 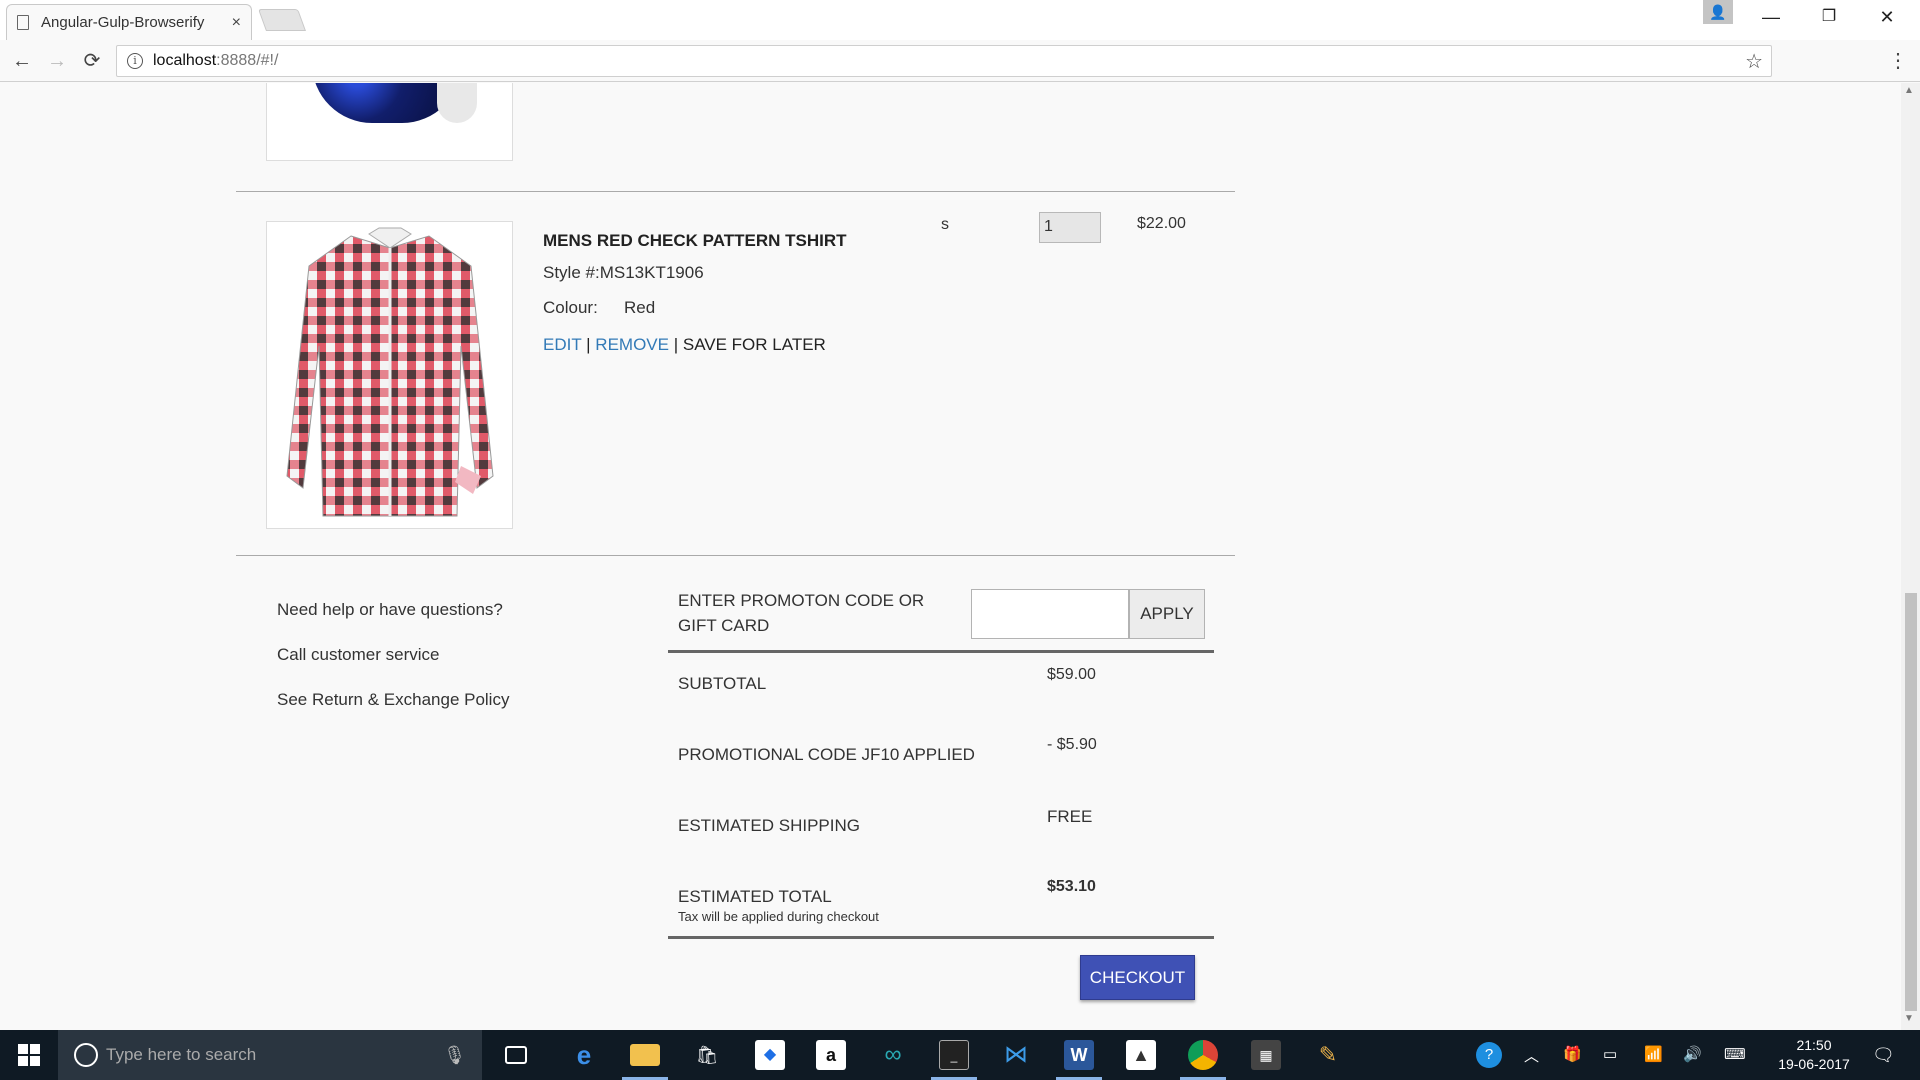 What do you see at coordinates (1718, 12) in the screenshot?
I see `profile-icon: 👤` at bounding box center [1718, 12].